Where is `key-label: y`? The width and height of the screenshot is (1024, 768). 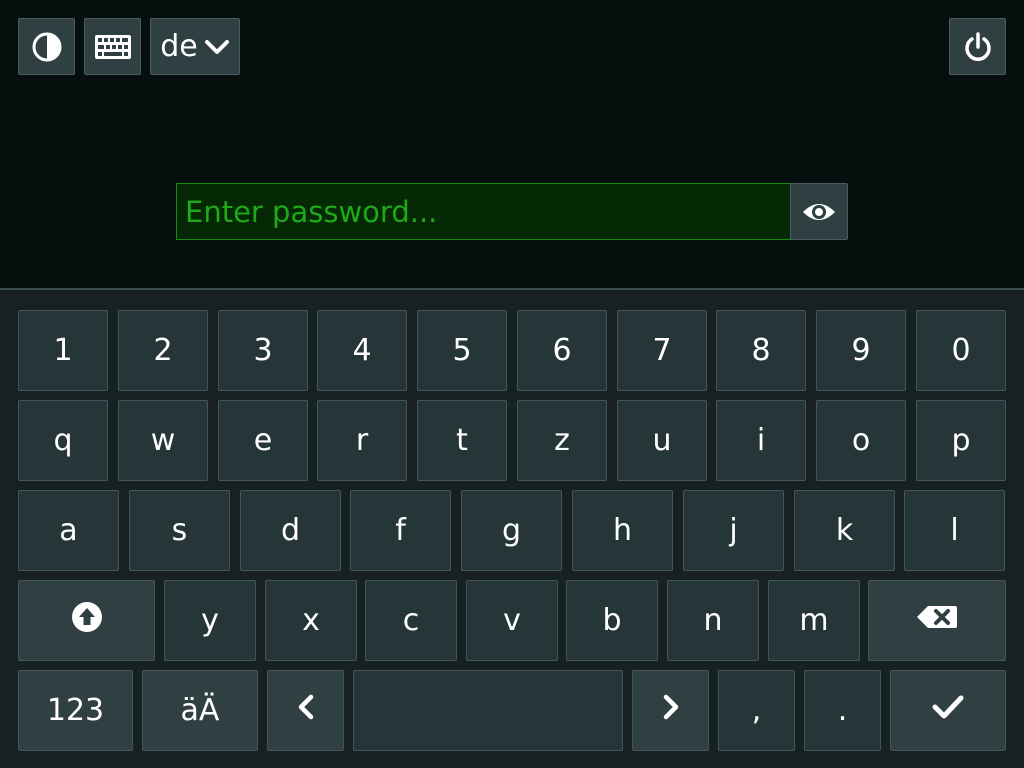 key-label: y is located at coordinates (210, 620).